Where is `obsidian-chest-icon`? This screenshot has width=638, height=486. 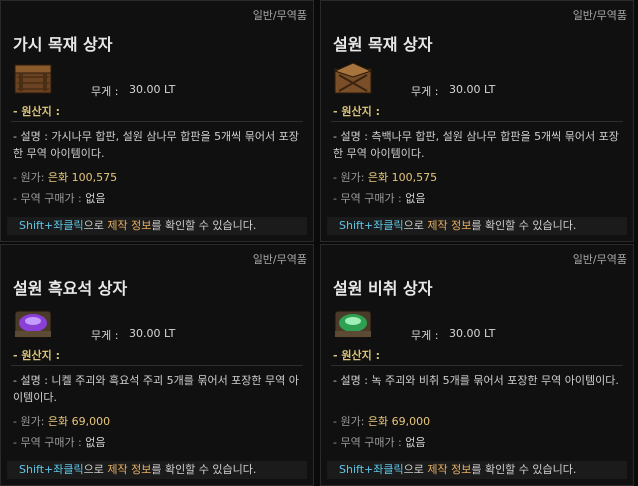 obsidian-chest-icon is located at coordinates (33, 324).